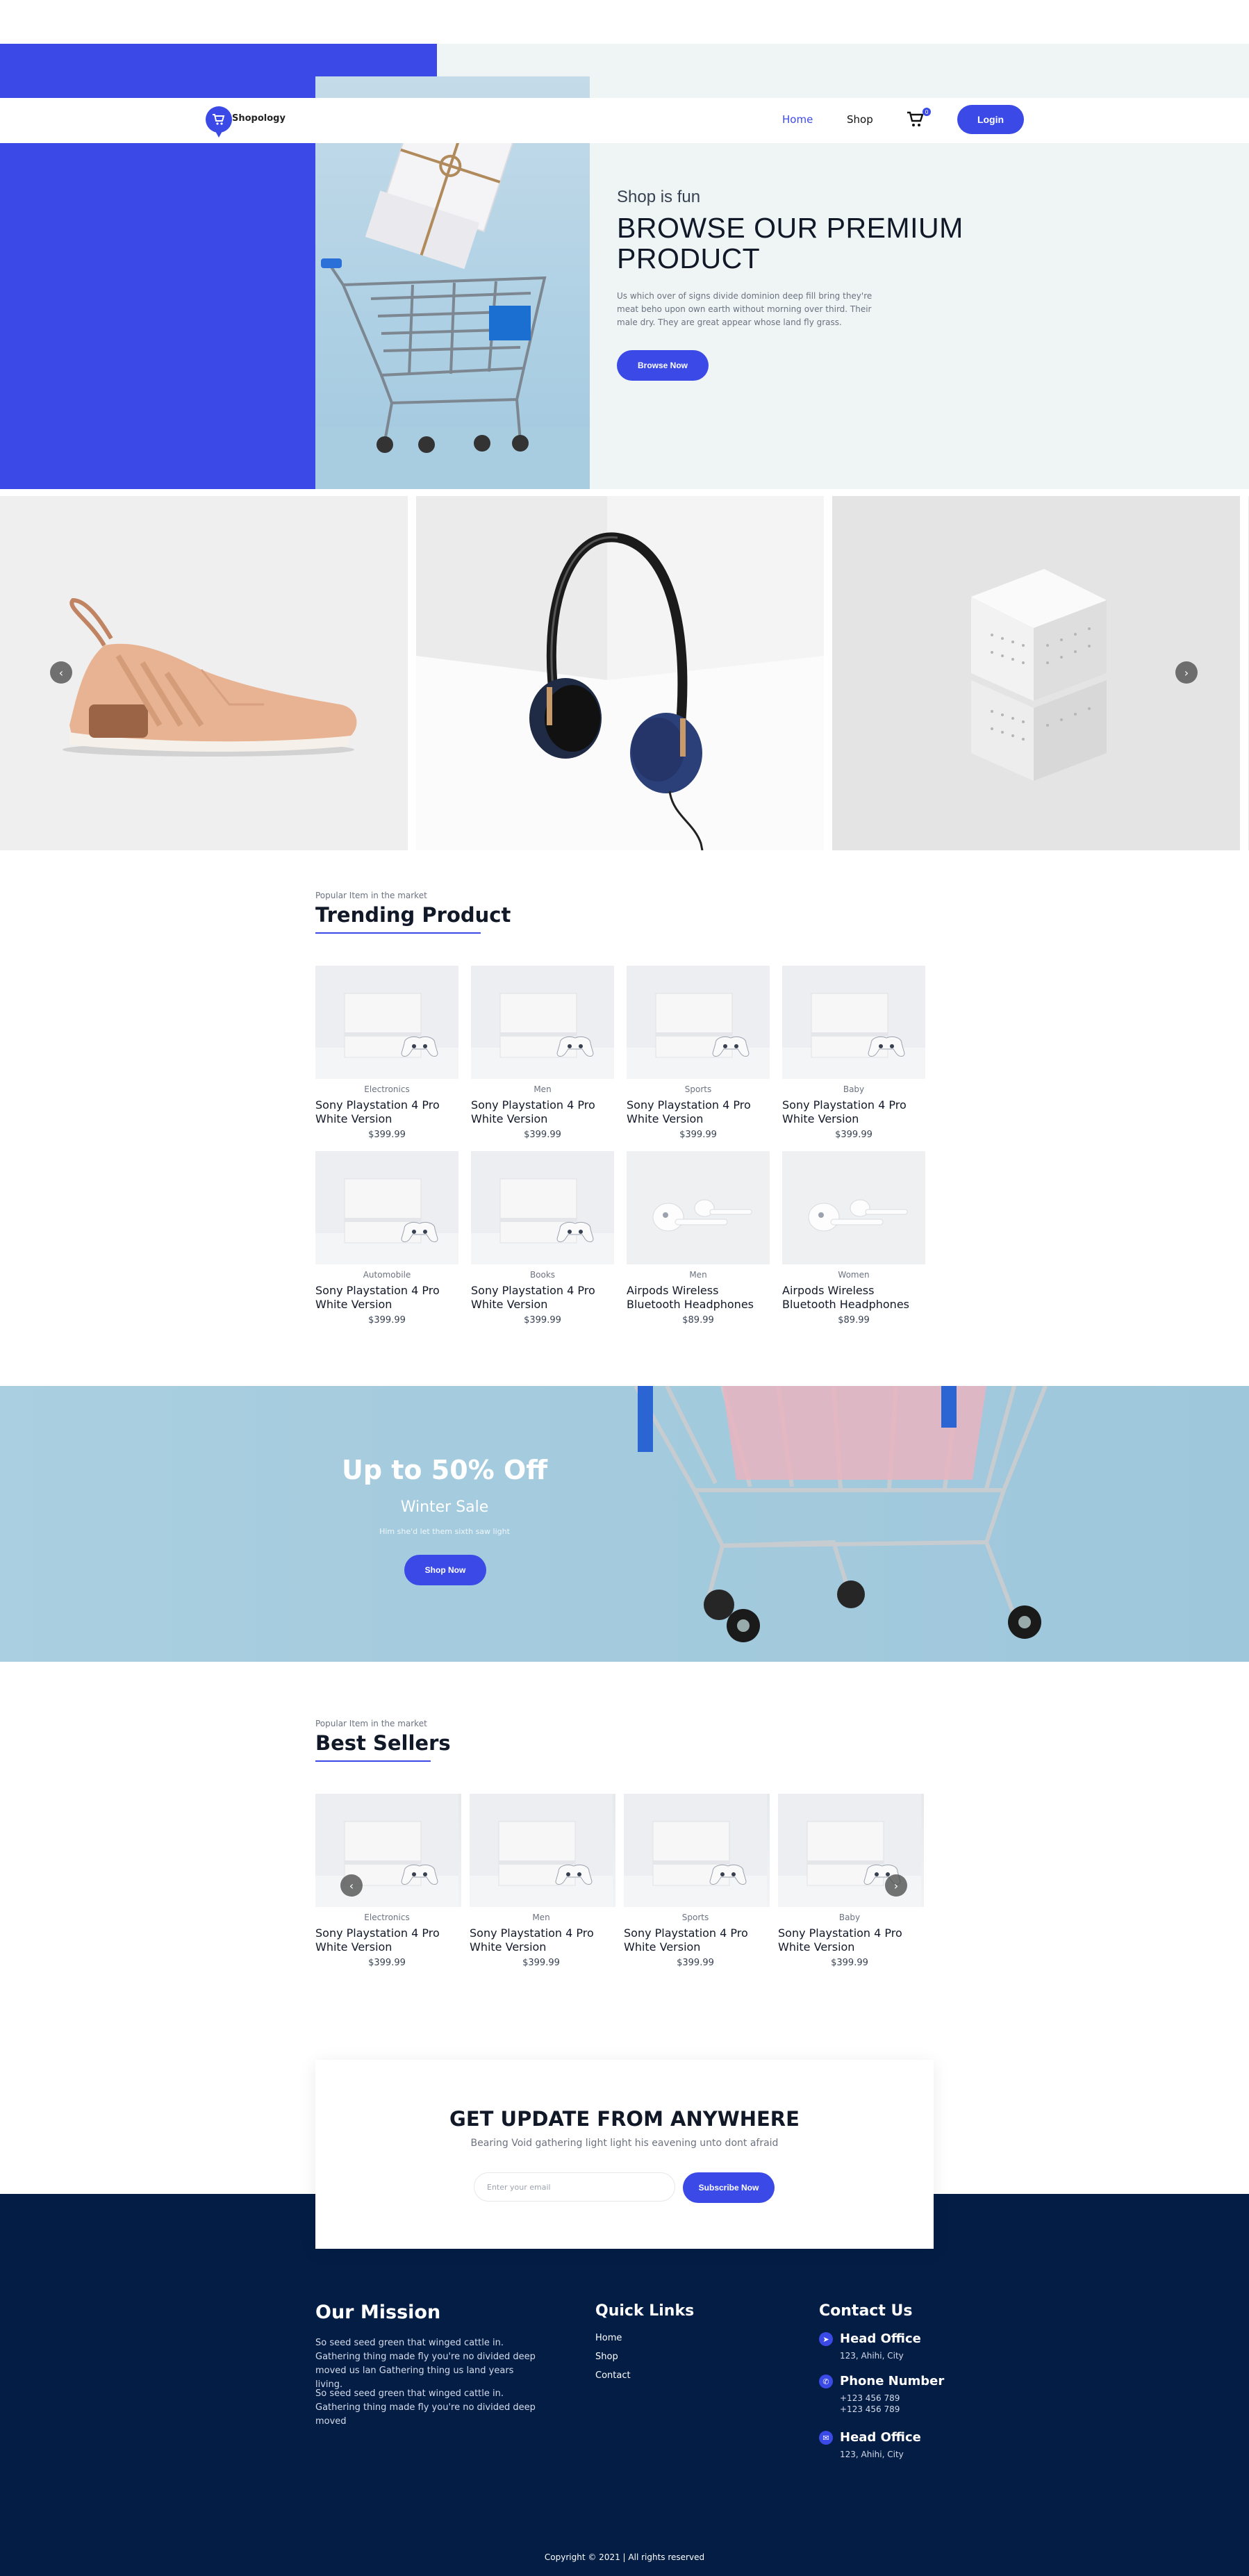 The height and width of the screenshot is (2576, 1249). I want to click on cart-count-badge: 0, so click(927, 112).